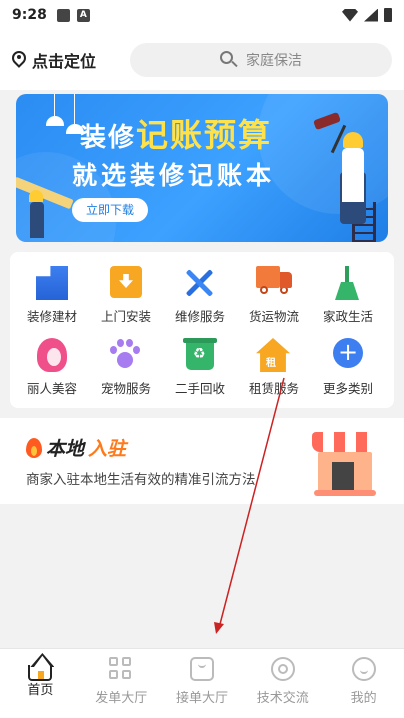  Describe the element at coordinates (274, 284) in the screenshot. I see `truck-icon` at that location.